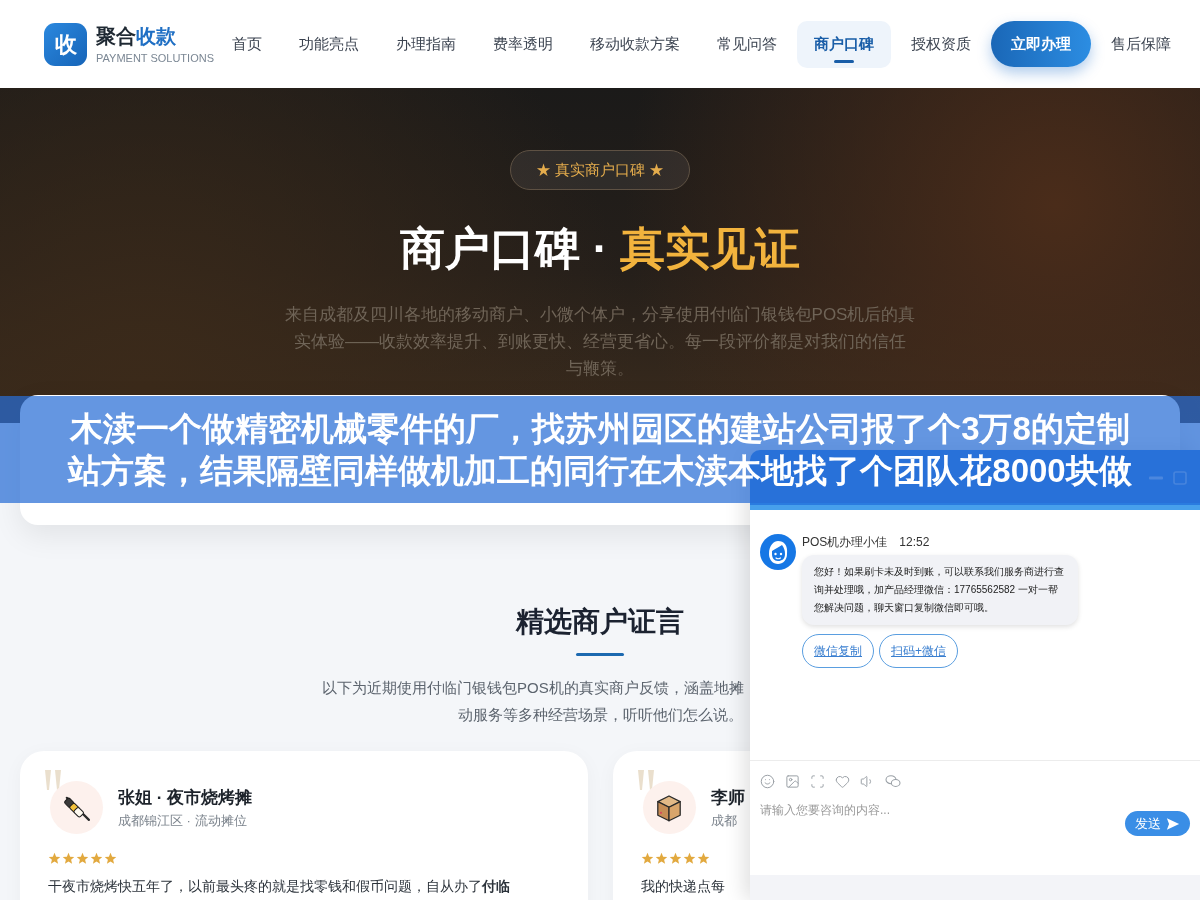  Describe the element at coordinates (600, 715) in the screenshot. I see `section-subtitle: 动服务等多种经营场景，听听他们怎么说。` at that location.